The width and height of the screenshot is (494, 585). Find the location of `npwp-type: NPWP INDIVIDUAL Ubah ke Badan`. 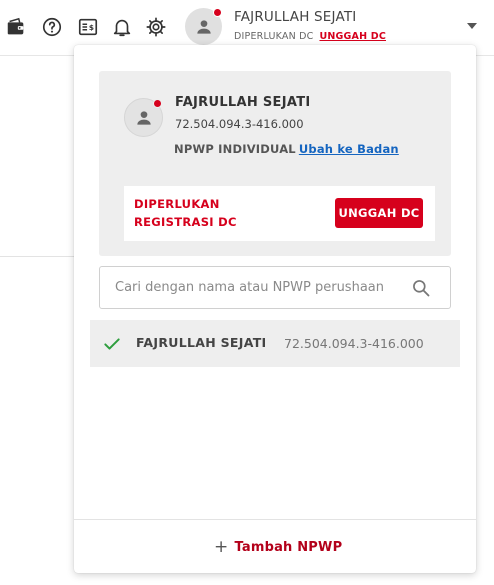

npwp-type: NPWP INDIVIDUAL Ubah ke Badan is located at coordinates (286, 149).